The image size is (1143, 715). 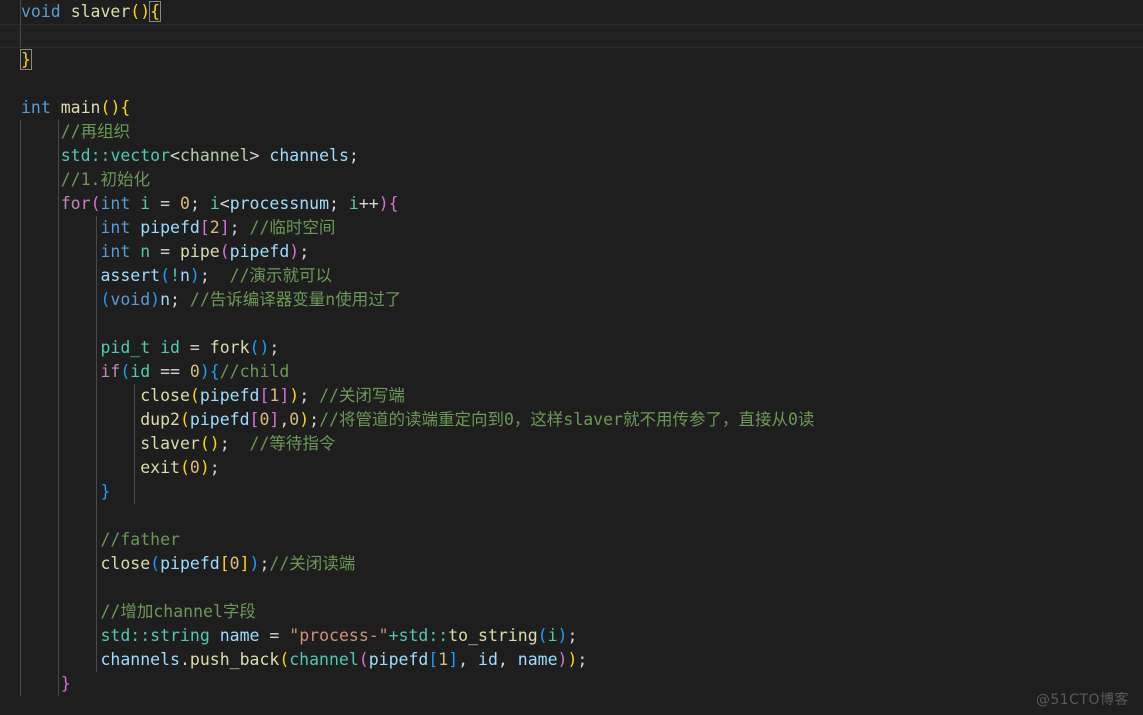 I want to click on token-template-arg: channel, so click(x=214, y=155).